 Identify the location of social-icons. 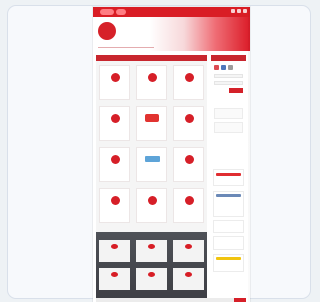
(223, 67).